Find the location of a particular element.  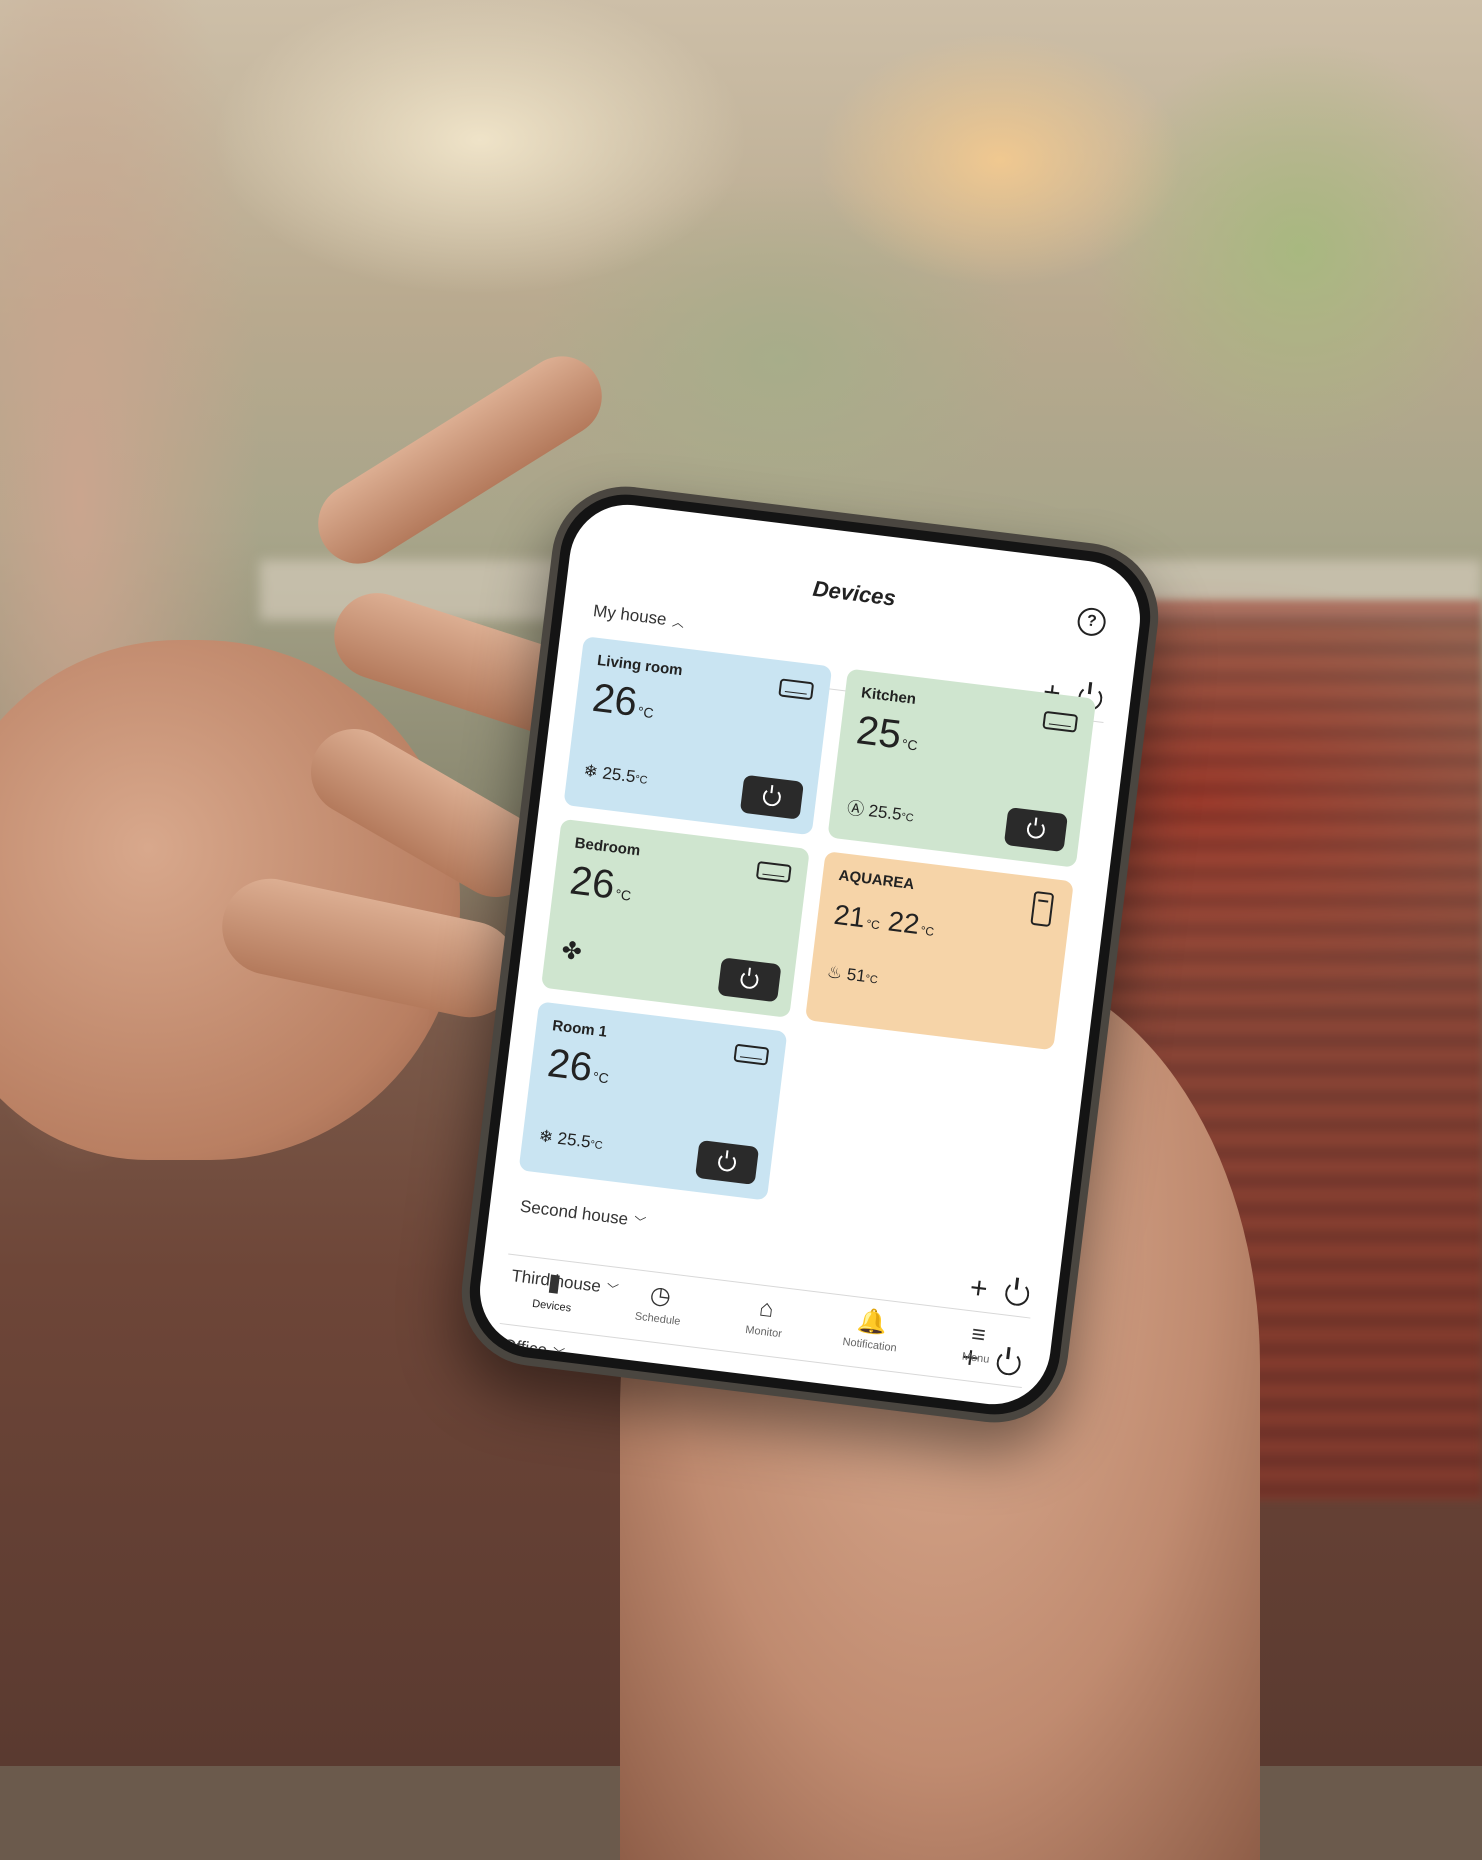

nav-menu: ≡ Menu is located at coordinates (977, 1352).